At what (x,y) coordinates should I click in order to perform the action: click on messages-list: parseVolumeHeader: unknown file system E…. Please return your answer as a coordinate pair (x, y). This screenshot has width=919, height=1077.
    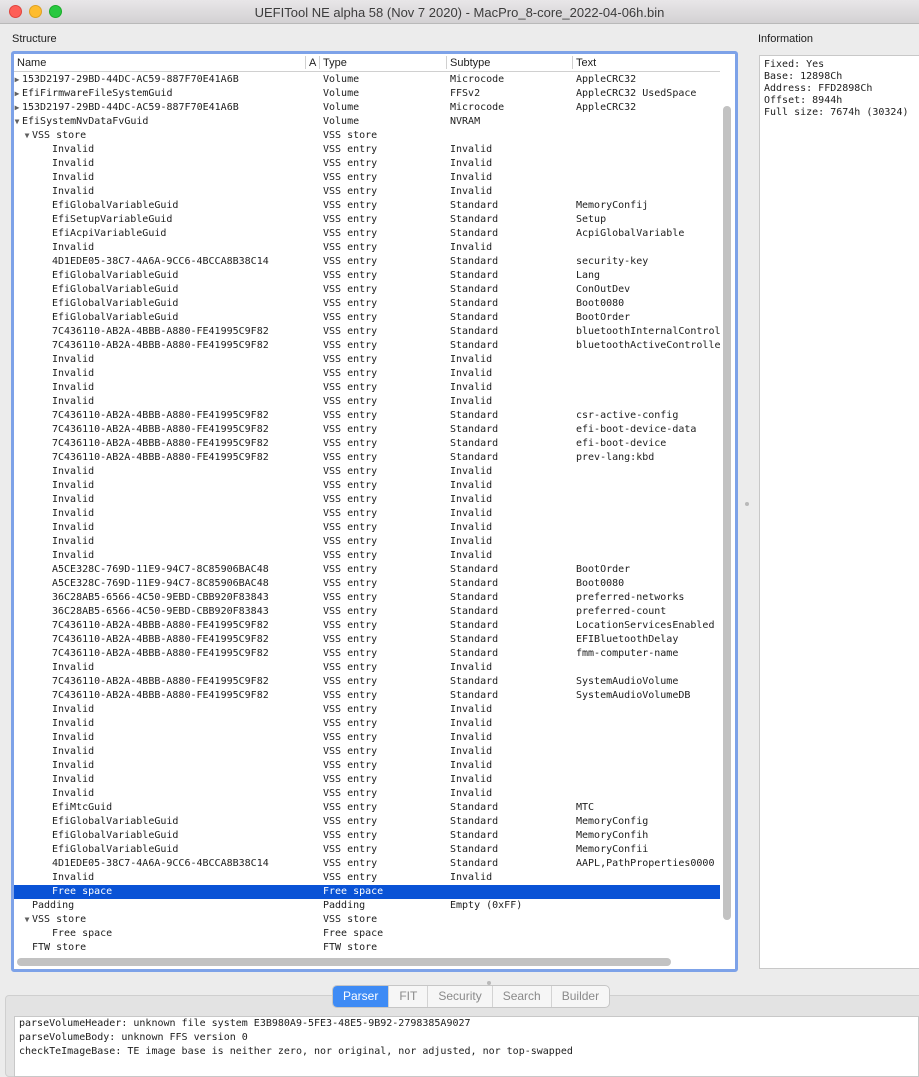
    Looking at the image, I should click on (466, 1046).